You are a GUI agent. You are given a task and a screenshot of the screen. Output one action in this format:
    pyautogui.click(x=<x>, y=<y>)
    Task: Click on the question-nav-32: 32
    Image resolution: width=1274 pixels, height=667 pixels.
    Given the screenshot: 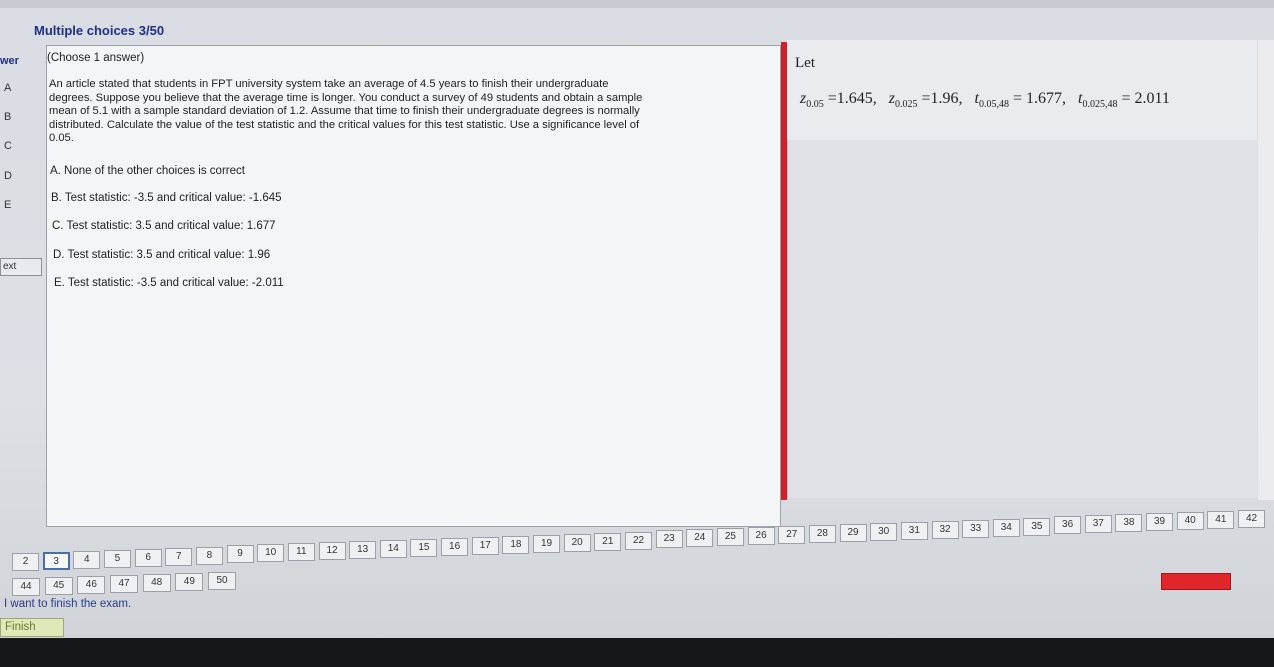 What is the action you would take?
    pyautogui.click(x=945, y=529)
    